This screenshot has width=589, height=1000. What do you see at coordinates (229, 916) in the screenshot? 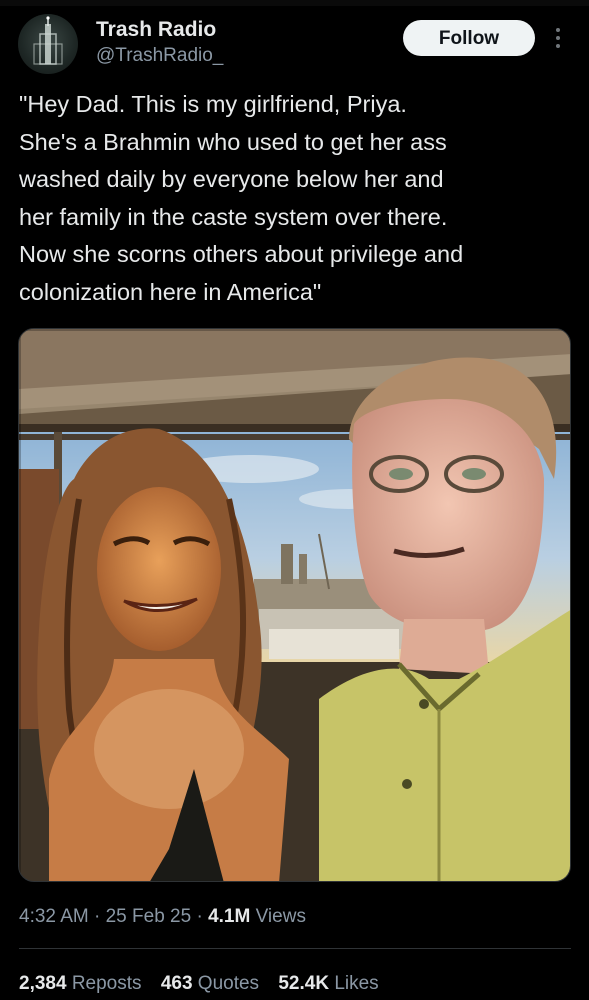
I see `views-count: 4.1M` at bounding box center [229, 916].